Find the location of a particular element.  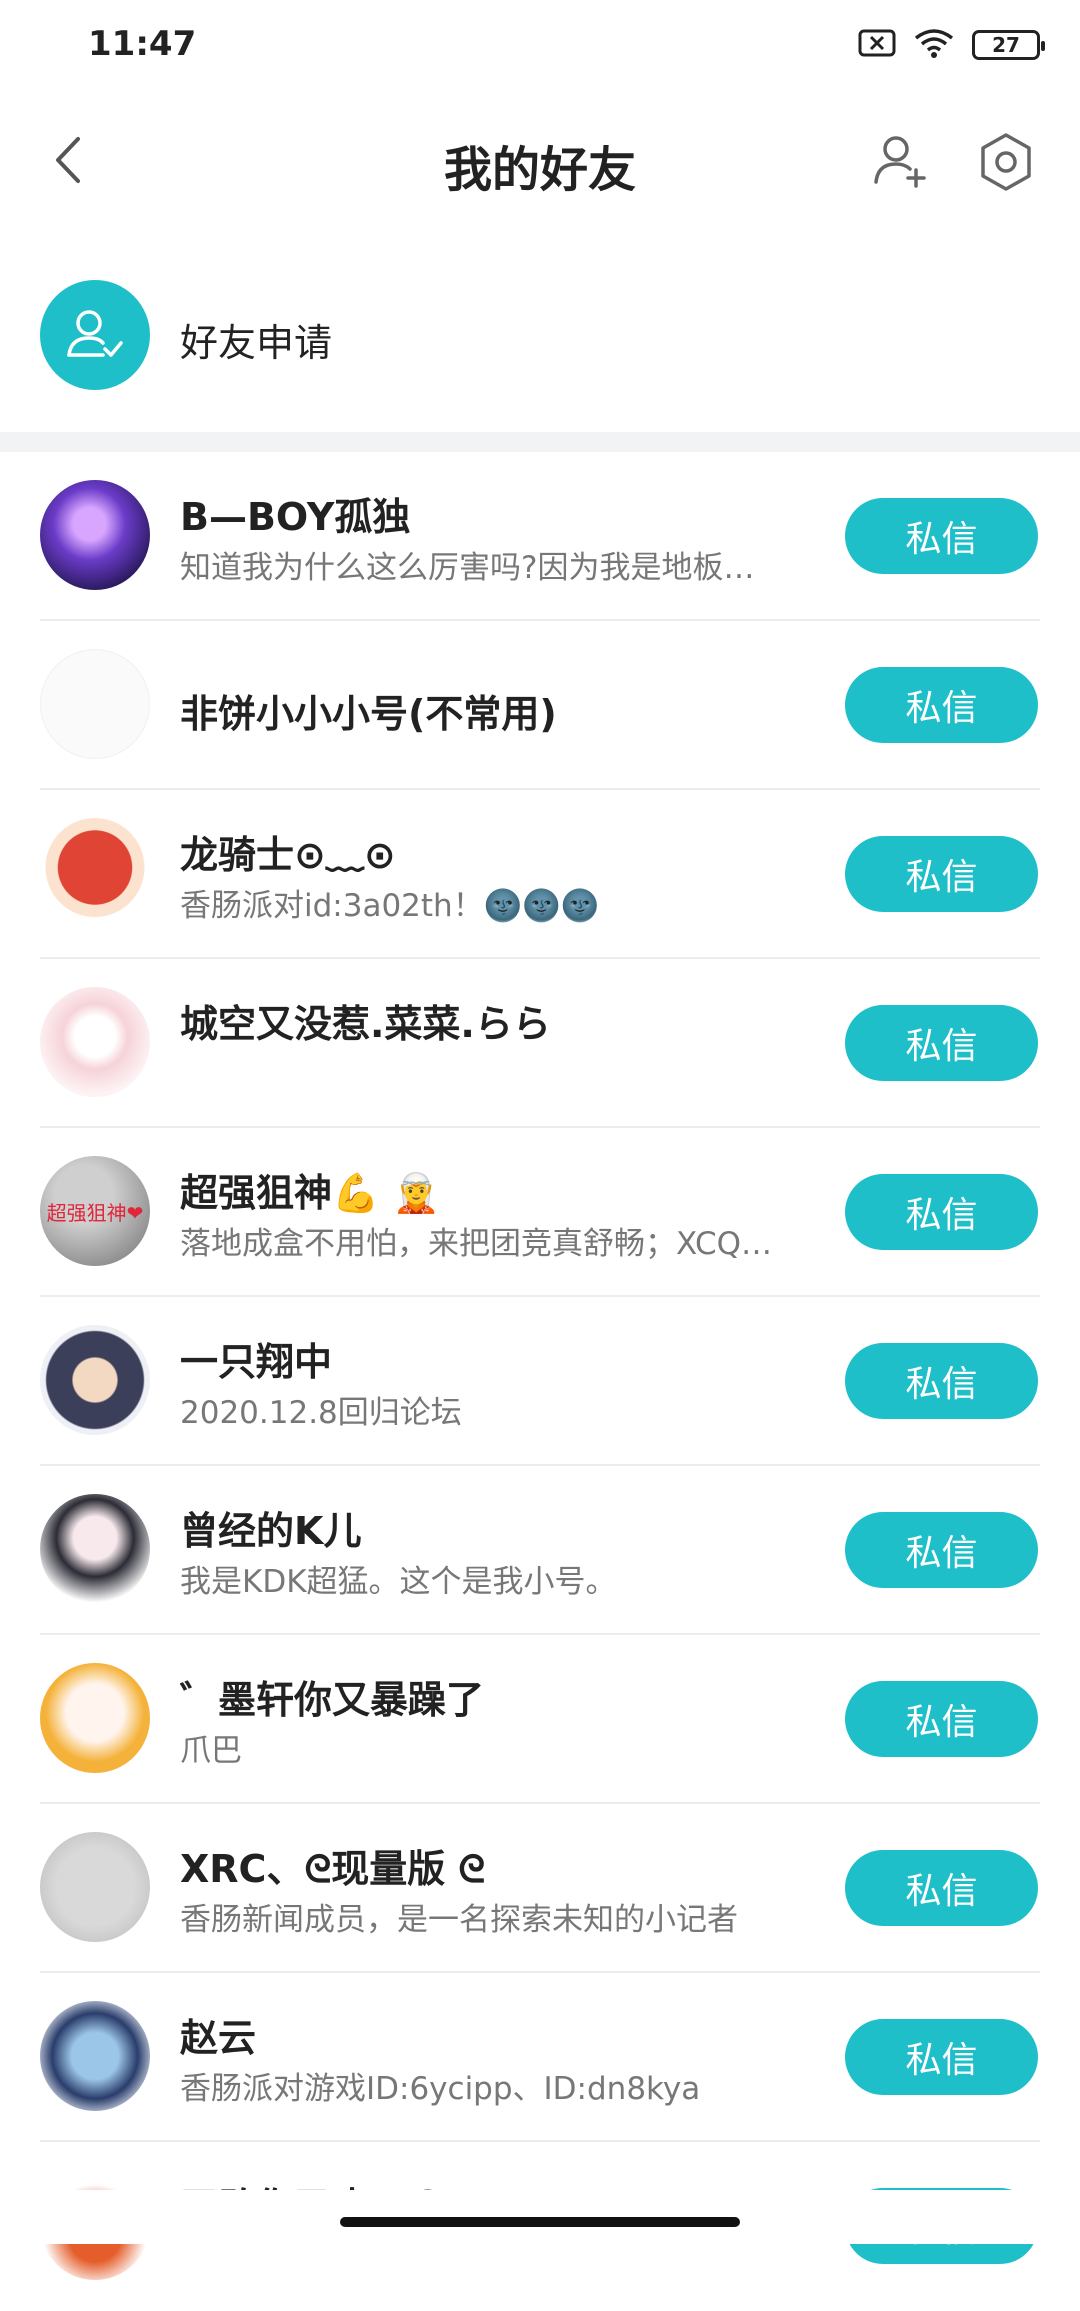

avatar-text: 超强狙神❤ is located at coordinates (95, 1212).